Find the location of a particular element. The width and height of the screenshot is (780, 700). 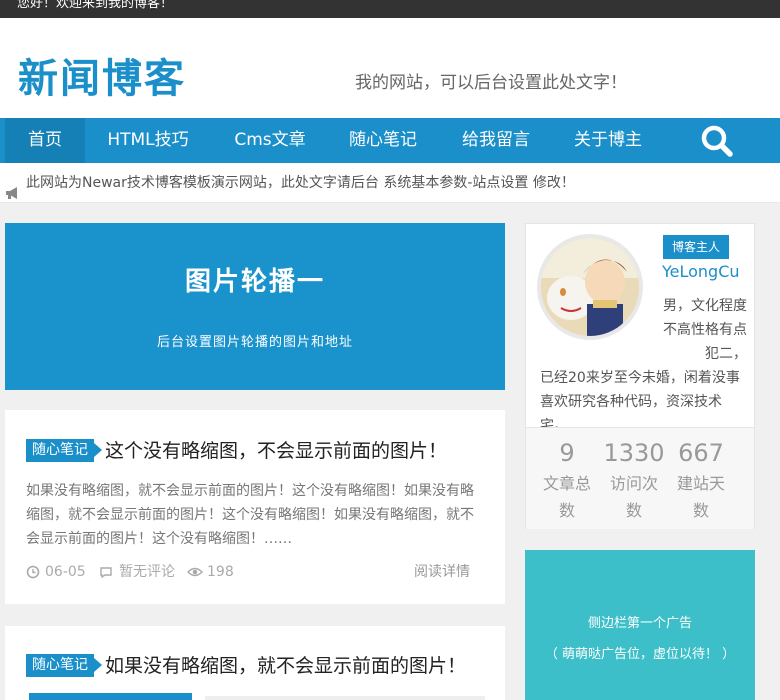

search-icon is located at coordinates (717, 141).